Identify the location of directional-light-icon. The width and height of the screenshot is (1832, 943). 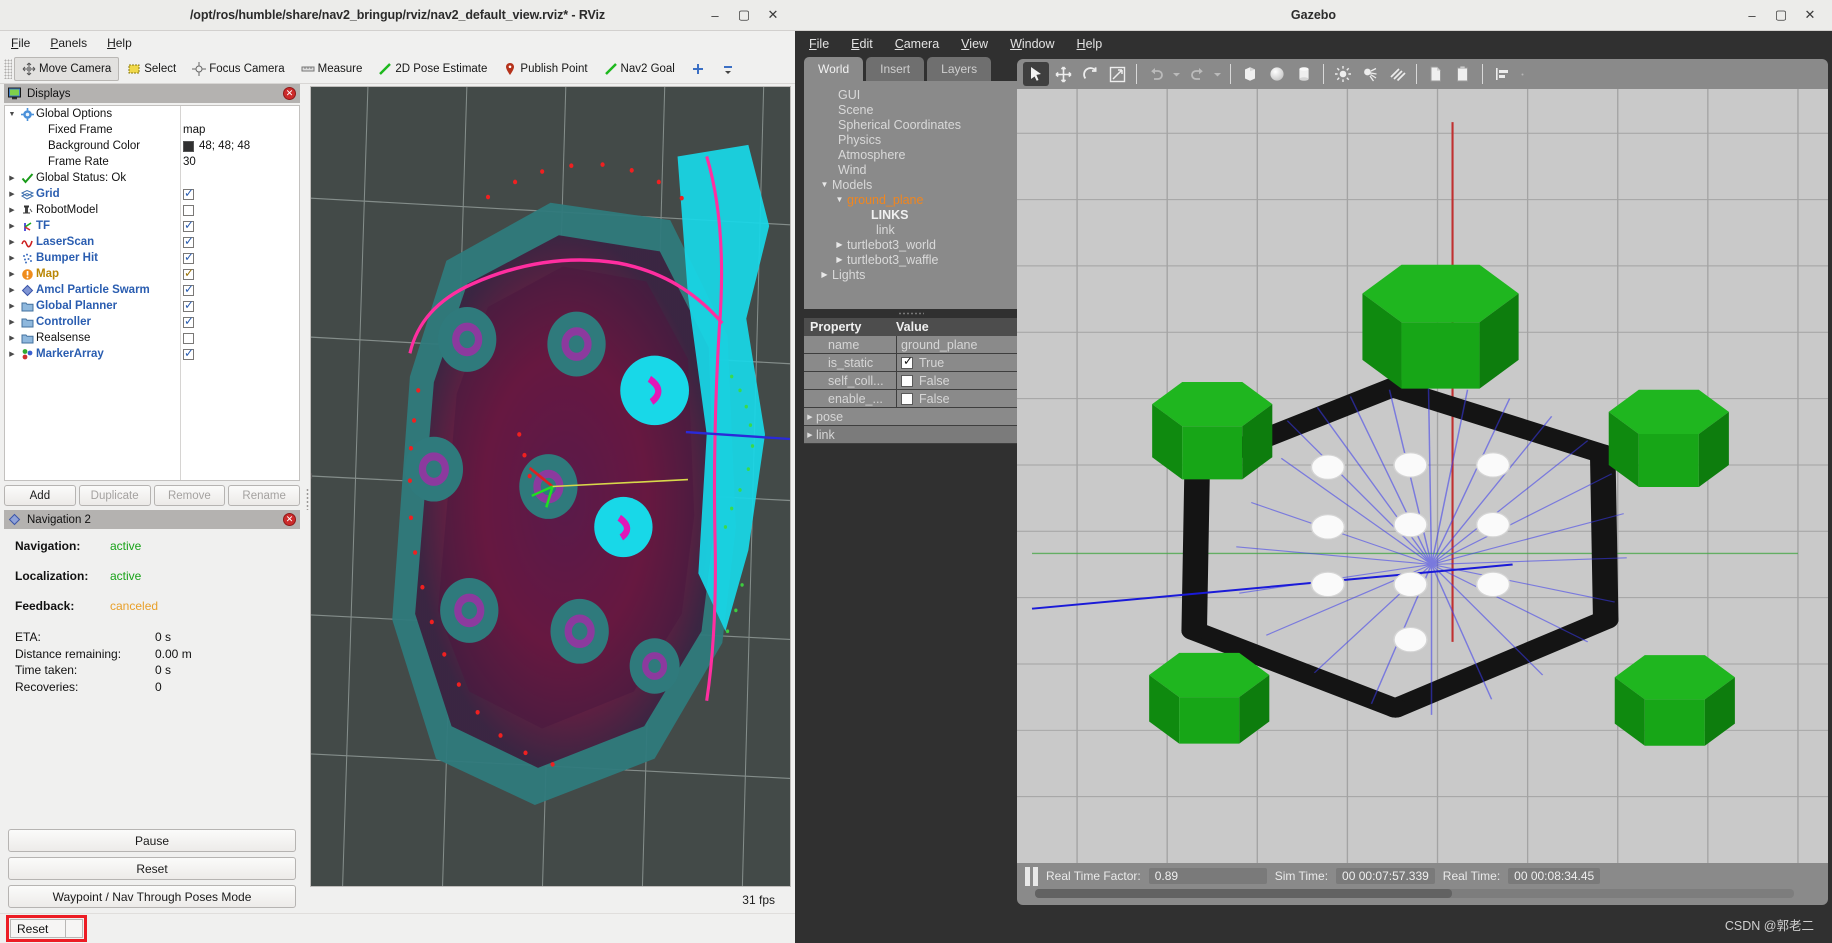
(1397, 74).